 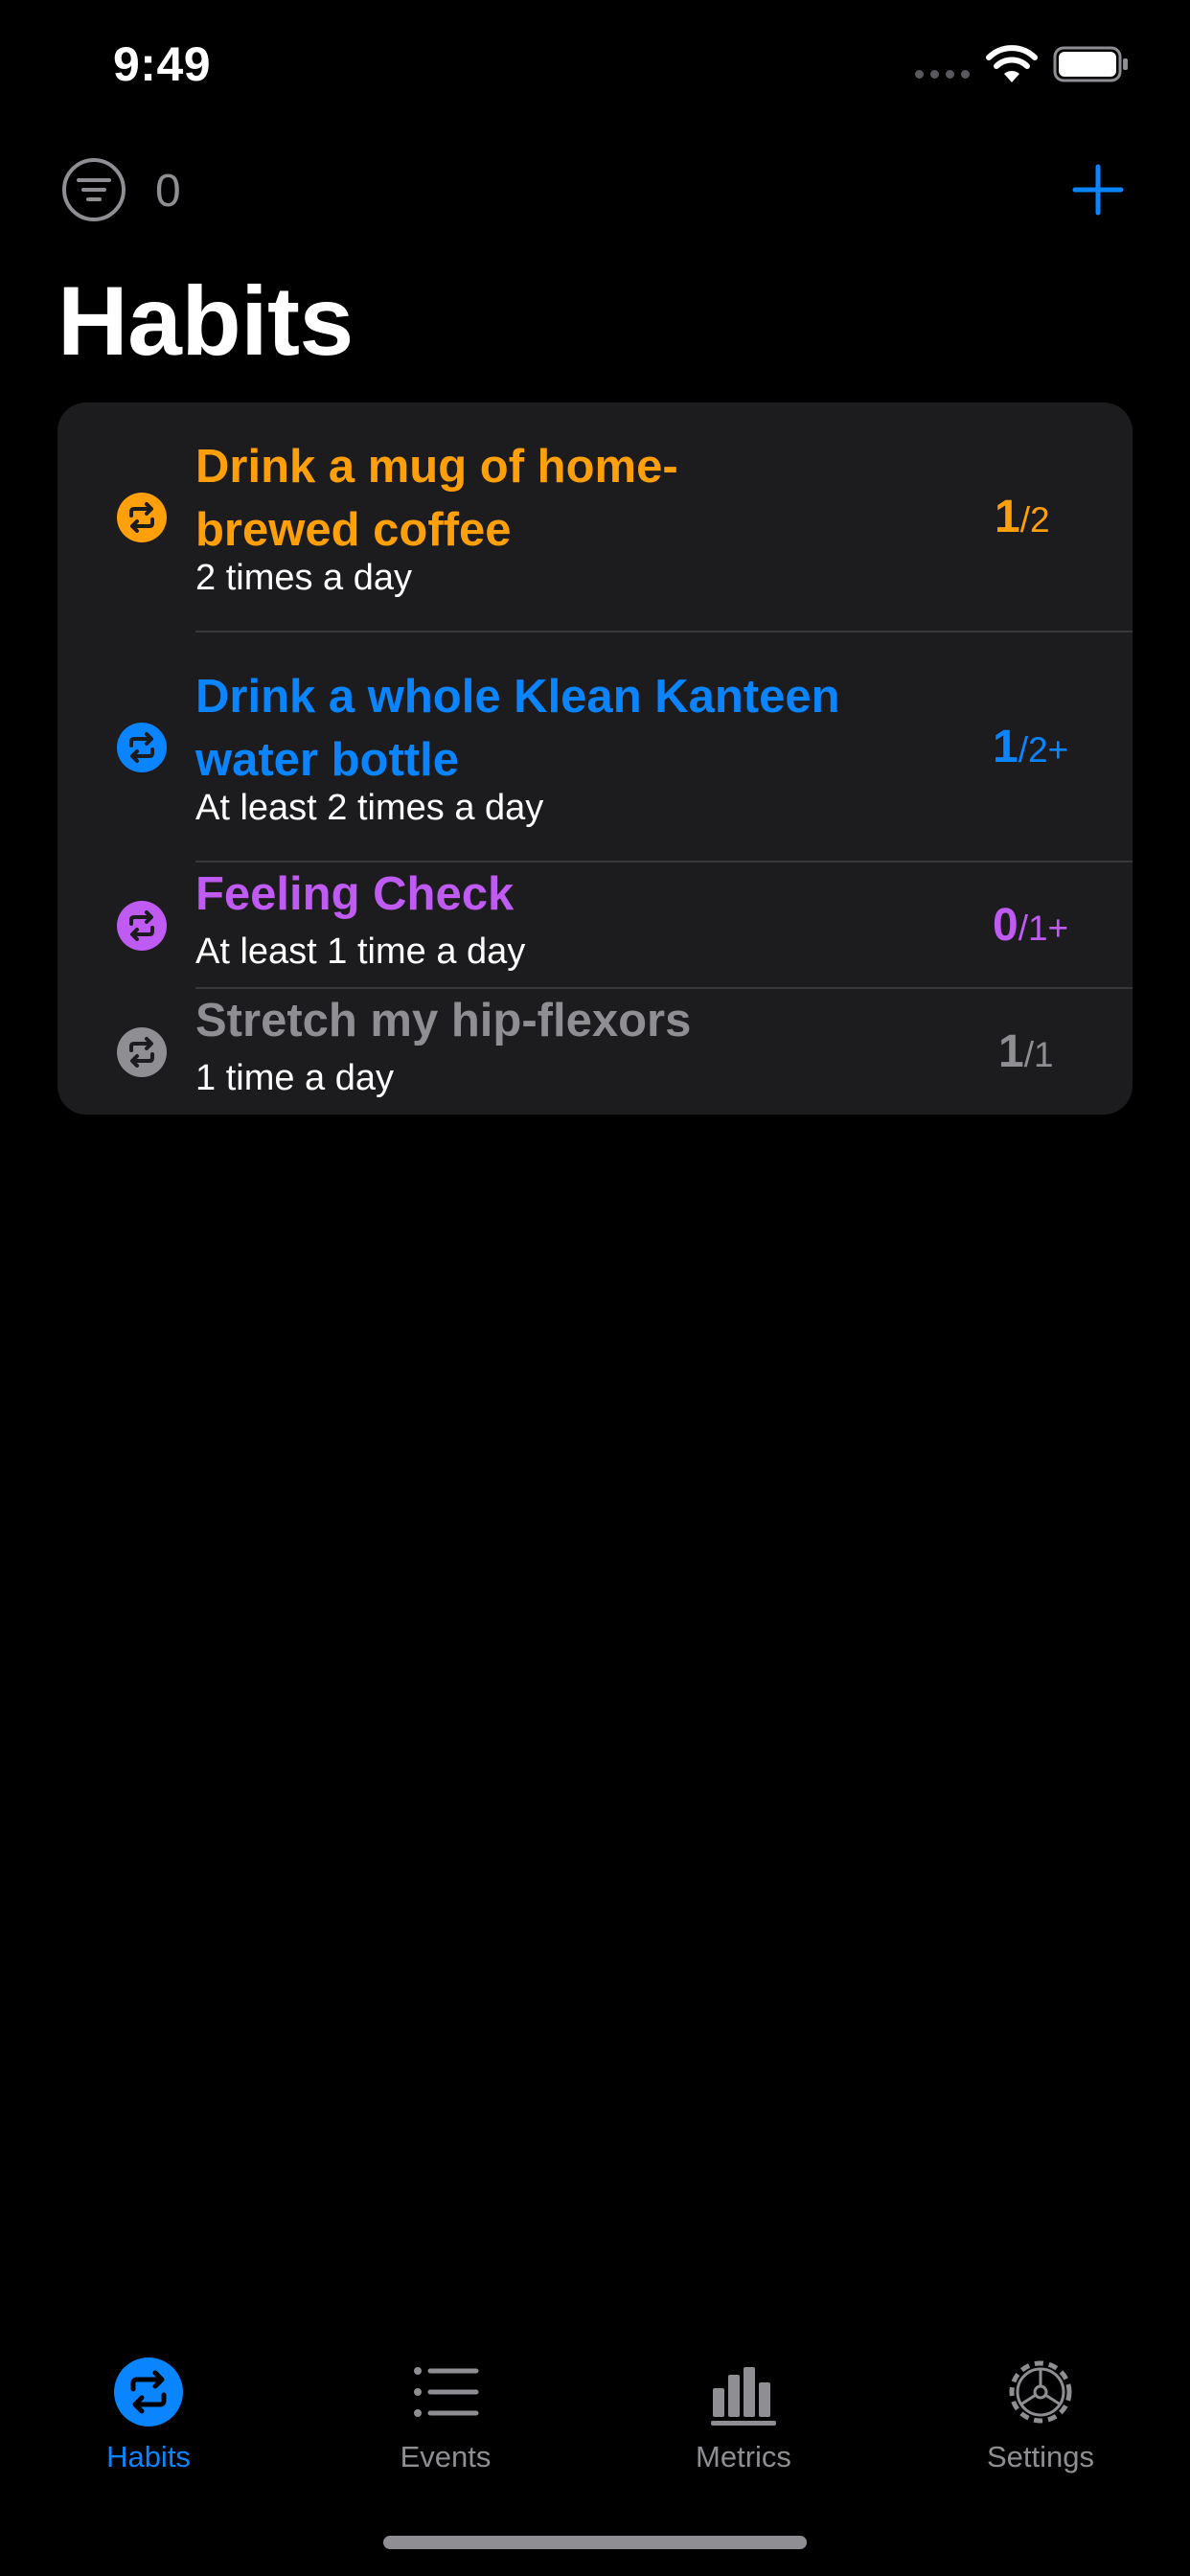 I want to click on tab-habits: Habits, so click(x=148, y=2415).